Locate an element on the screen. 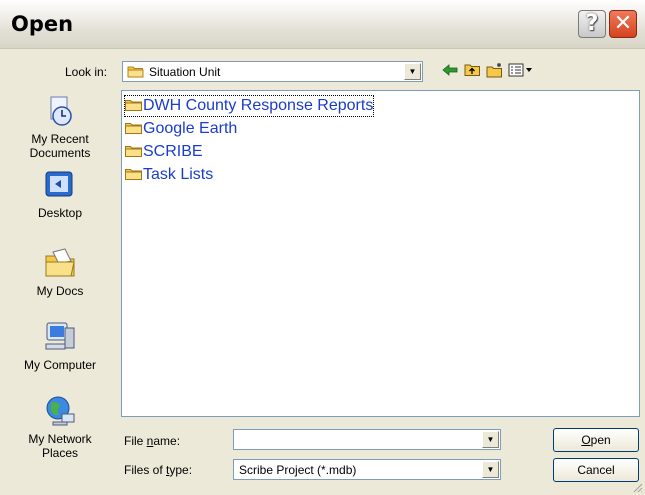  file-name-input is located at coordinates (358, 439).